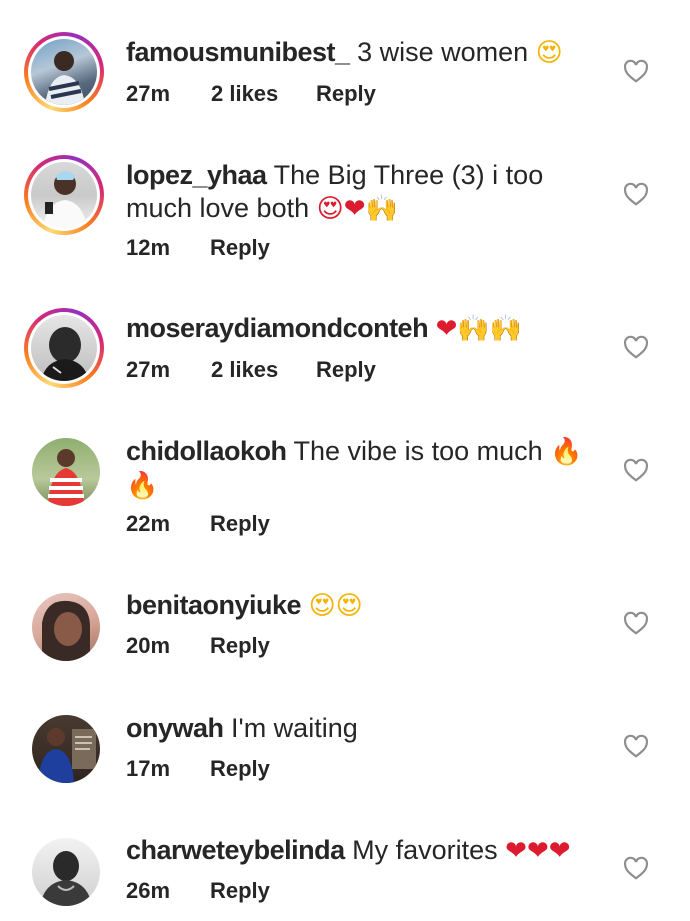  Describe the element at coordinates (148, 890) in the screenshot. I see `comment-time: 26m` at that location.